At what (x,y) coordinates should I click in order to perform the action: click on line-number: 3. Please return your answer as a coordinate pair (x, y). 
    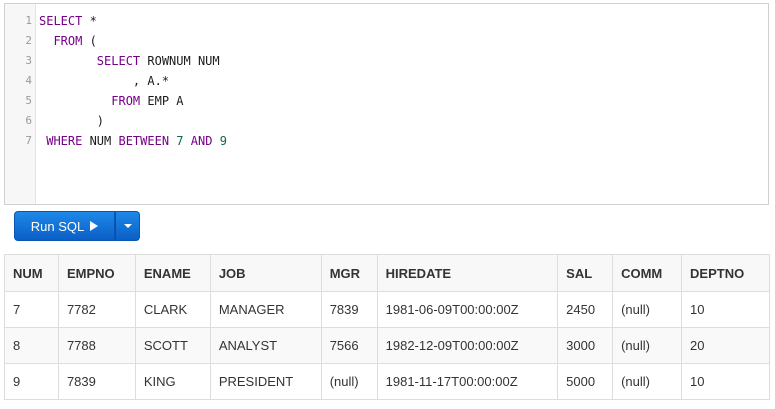
    Looking at the image, I should click on (28, 60).